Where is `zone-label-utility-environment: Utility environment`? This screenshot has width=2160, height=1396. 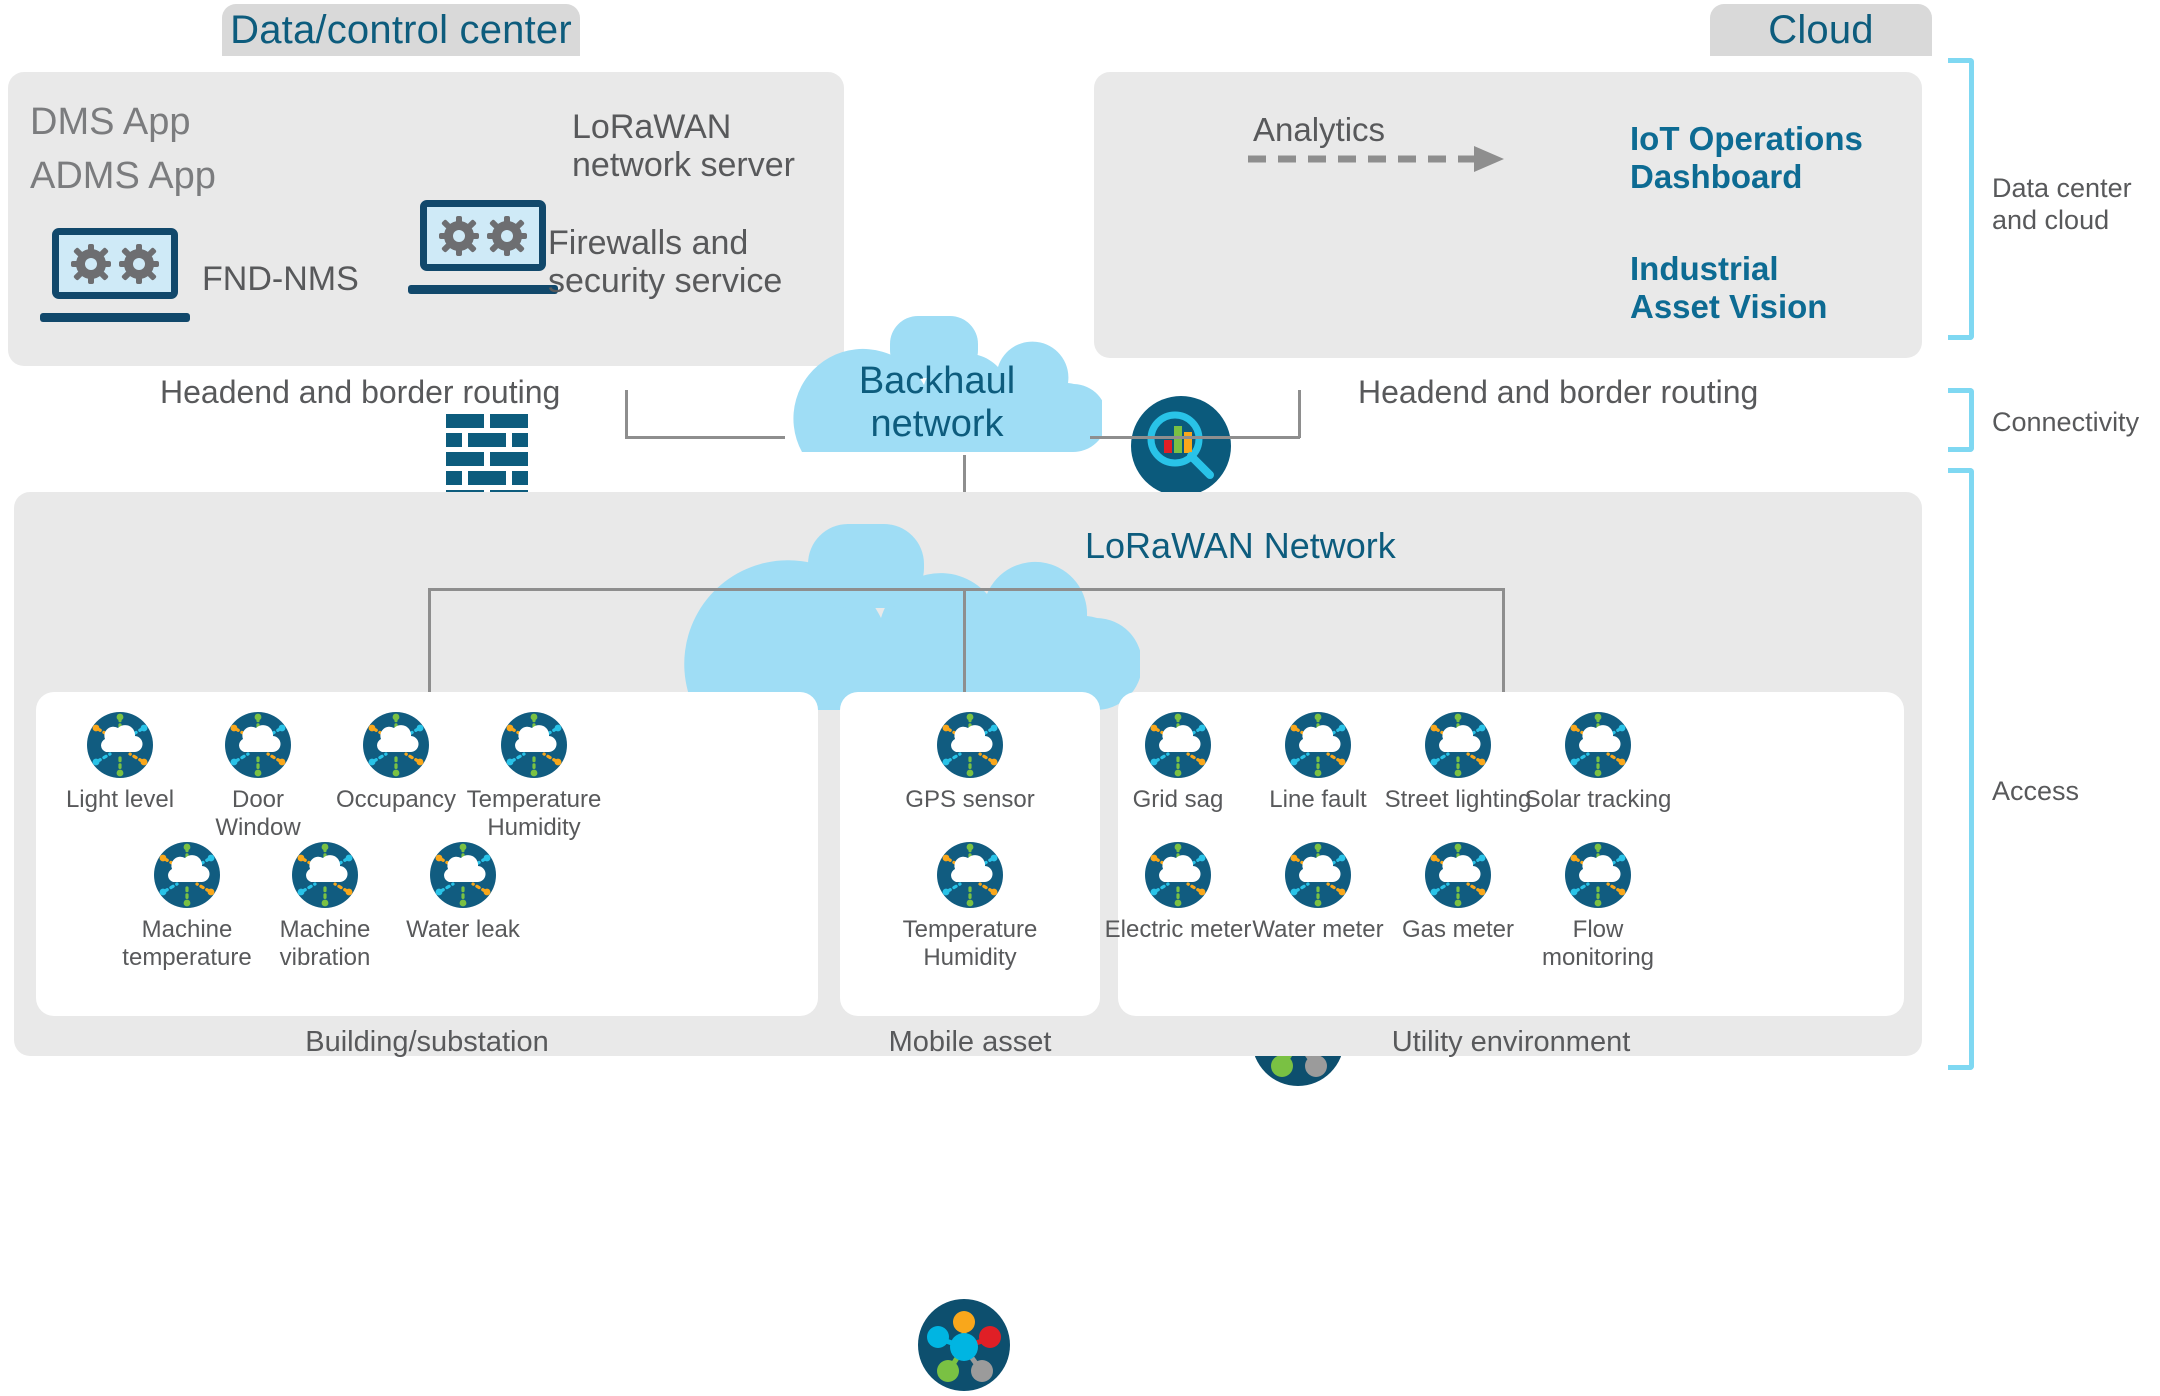 zone-label-utility-environment: Utility environment is located at coordinates (1511, 1042).